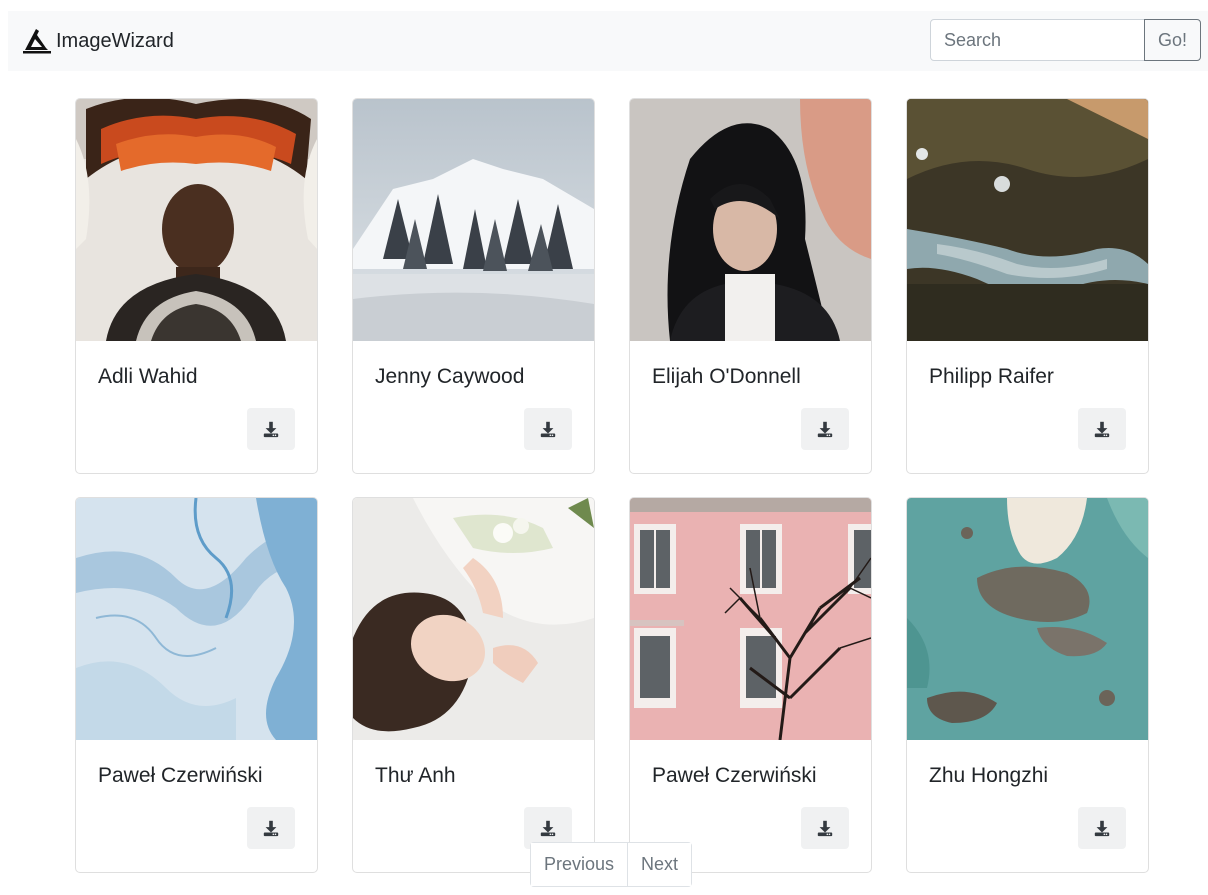 This screenshot has height=895, width=1208. I want to click on brand: ImageWizard, so click(98, 41).